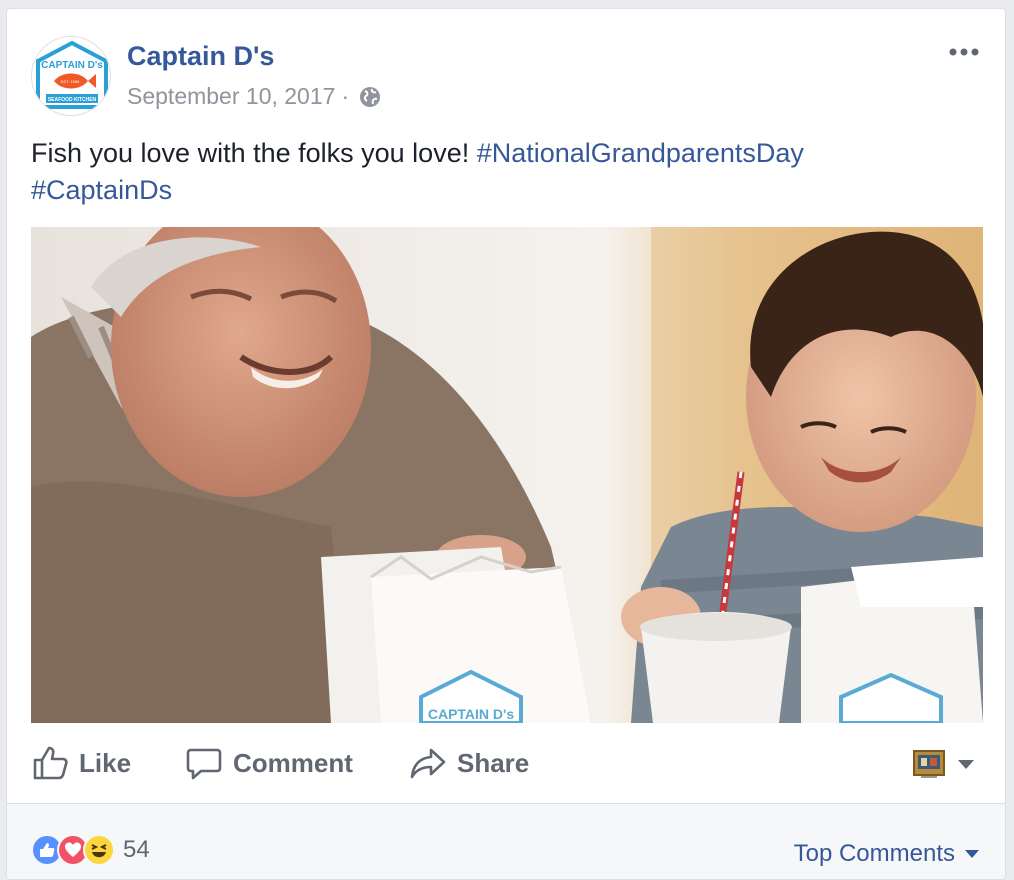 The image size is (1014, 880). I want to click on hashtag-captain-ds: #CaptainDs, so click(101, 190).